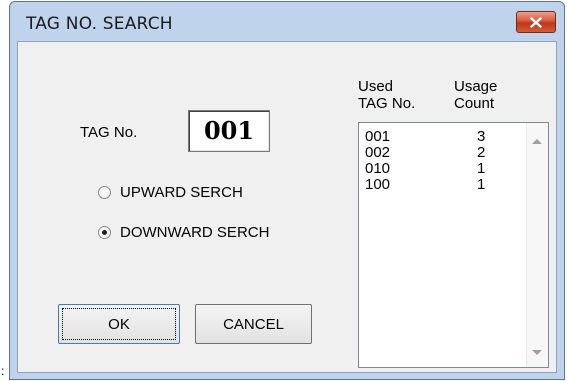 The height and width of the screenshot is (381, 567). I want to click on radio-downward-search: DOWNWARD SERCH, so click(183, 232).